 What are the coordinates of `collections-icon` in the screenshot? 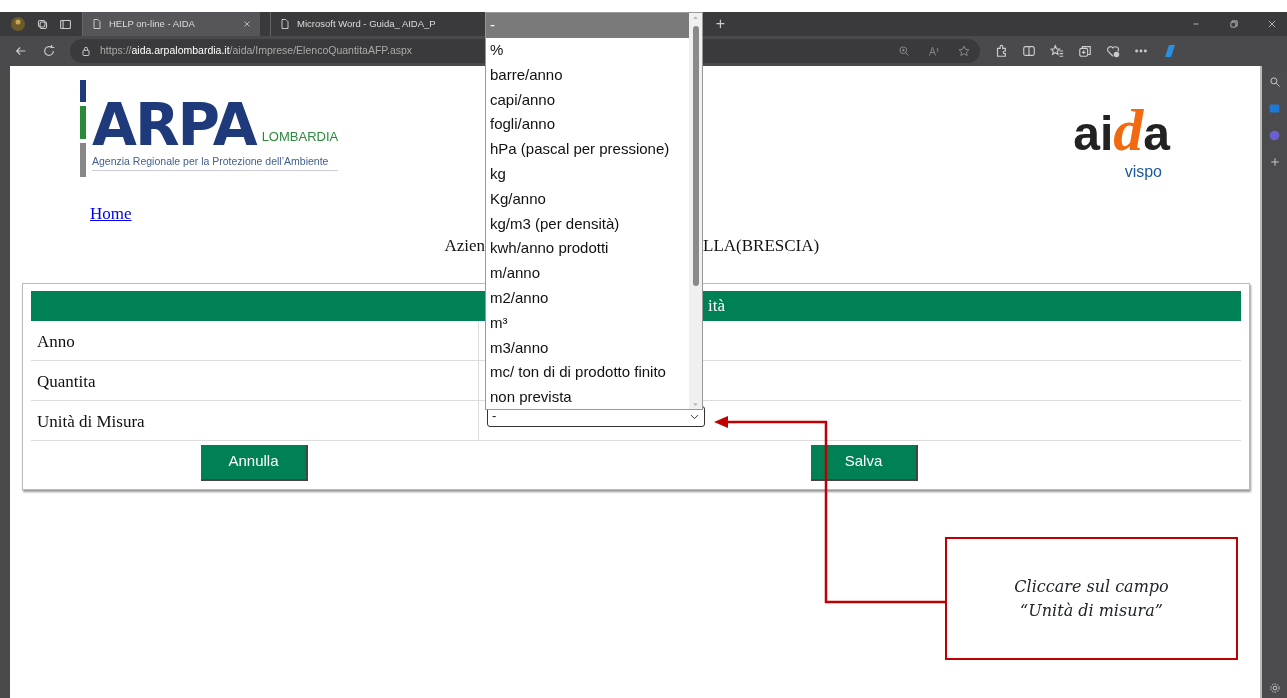 It's located at (1085, 51).